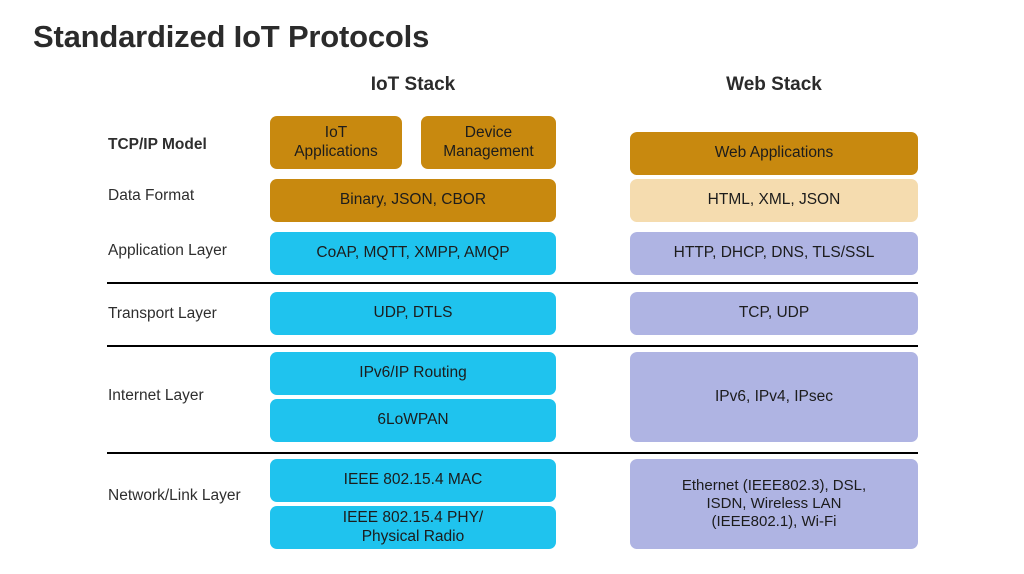 This screenshot has height=574, width=1024. What do you see at coordinates (774, 84) in the screenshot?
I see `column-header-web-stack: Web Stack` at bounding box center [774, 84].